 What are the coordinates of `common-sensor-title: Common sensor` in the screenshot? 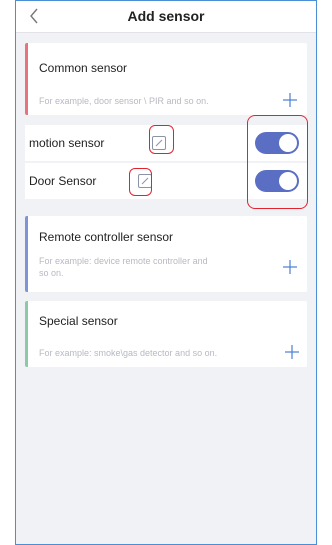 It's located at (83, 68).